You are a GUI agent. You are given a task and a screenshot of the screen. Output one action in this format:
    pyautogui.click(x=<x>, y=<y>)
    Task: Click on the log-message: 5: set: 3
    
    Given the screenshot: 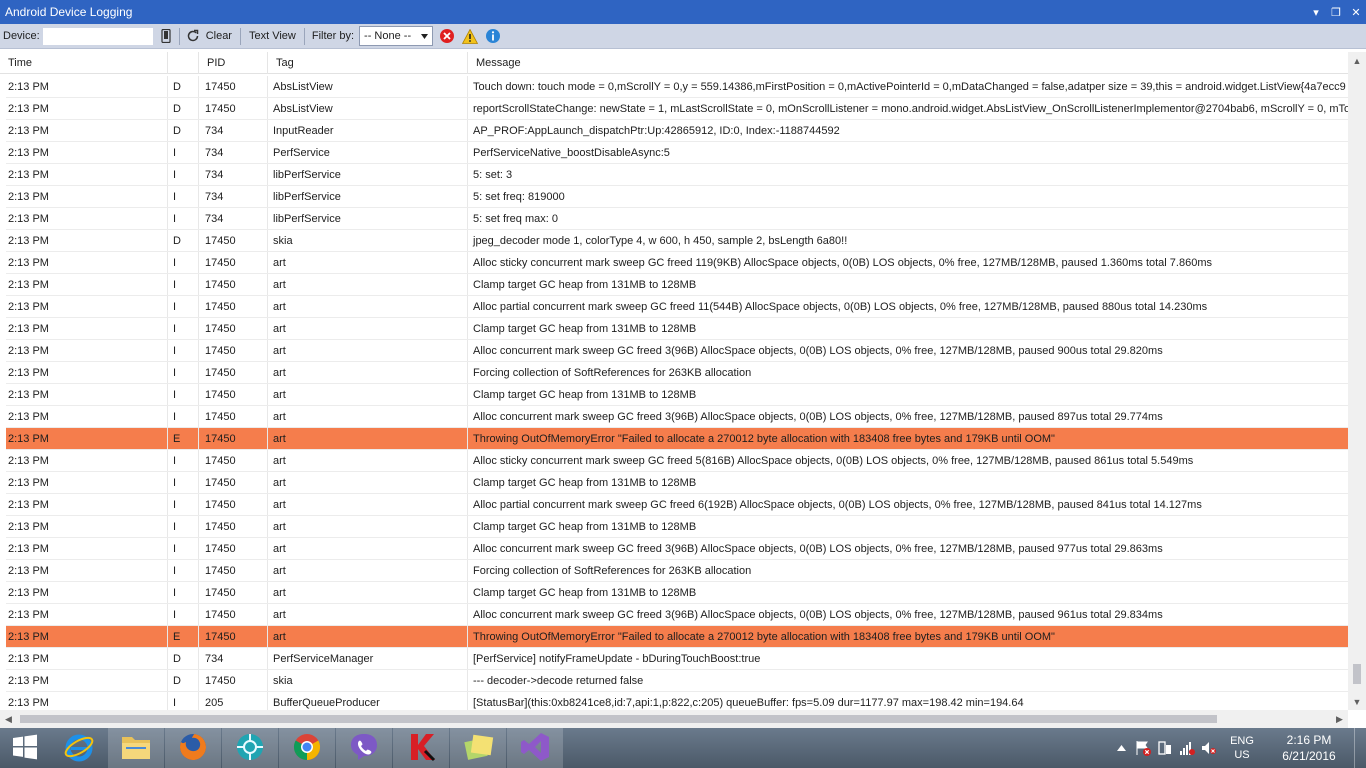 What is the action you would take?
    pyautogui.click(x=493, y=175)
    